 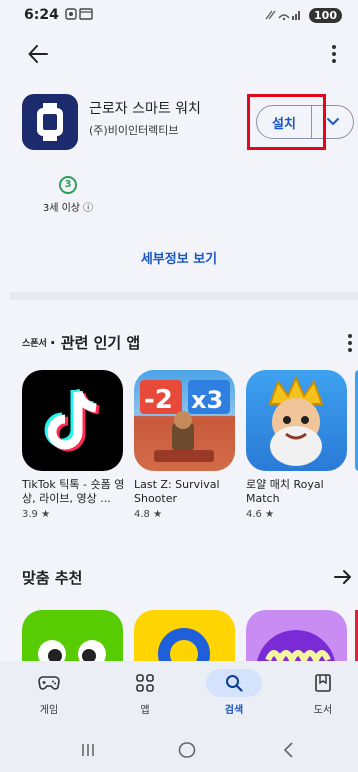 I want to click on related-more-button, so click(x=350, y=343).